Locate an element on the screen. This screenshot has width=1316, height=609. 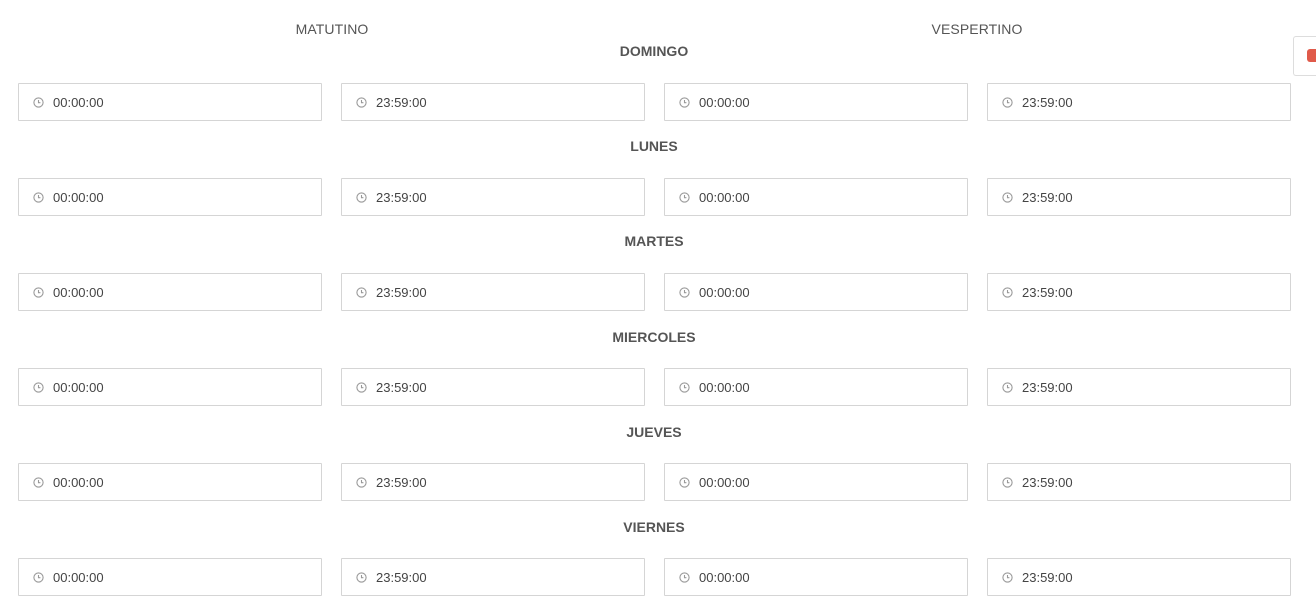
day-row-lunes: 00:00:00 23:59:00 00:00:00 23:59:00 is located at coordinates (654, 197).